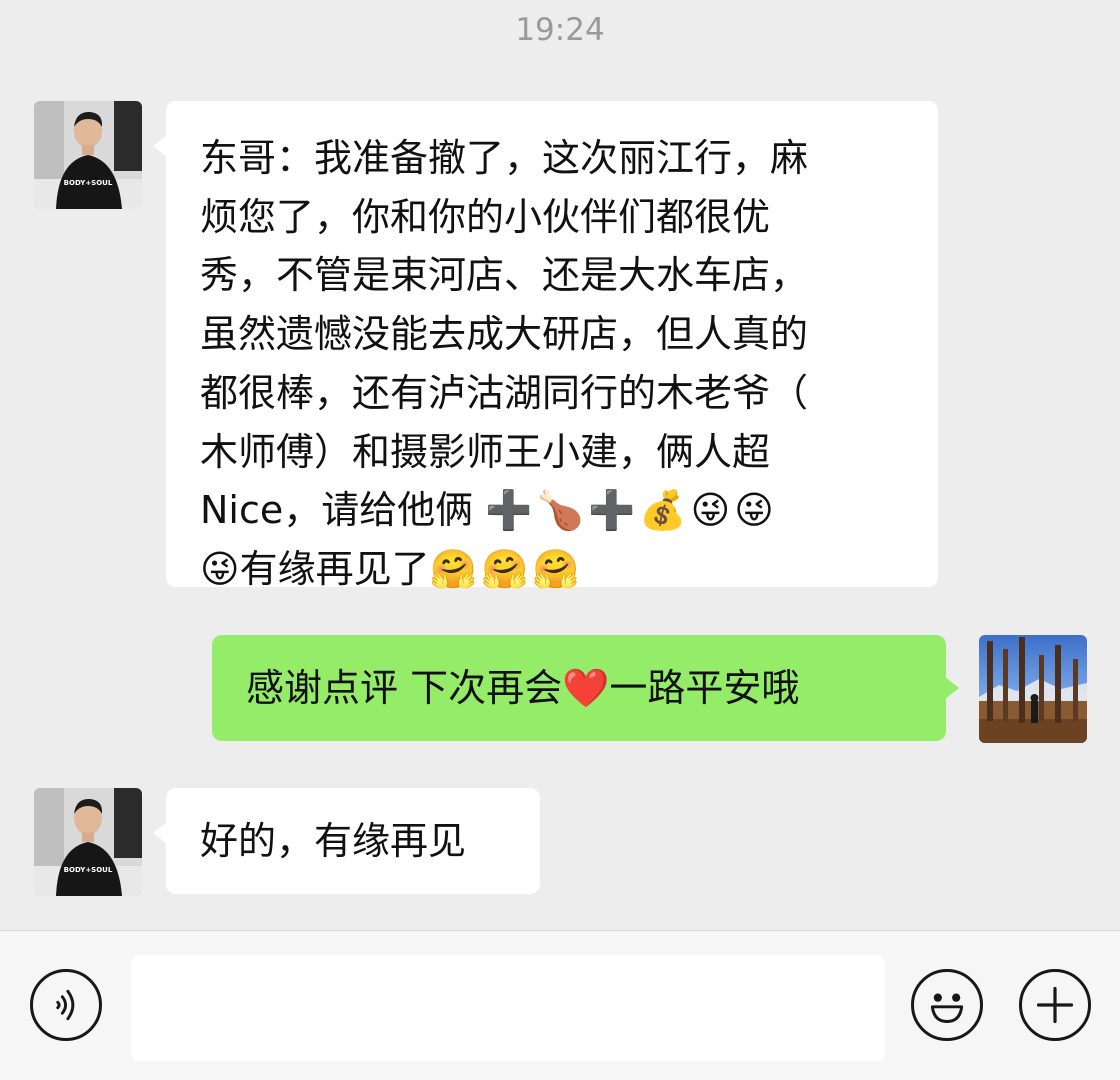 Image resolution: width=1120 pixels, height=1080 pixels. What do you see at coordinates (404, 687) in the screenshot?
I see `message-text: 感谢点评 下次再会` at bounding box center [404, 687].